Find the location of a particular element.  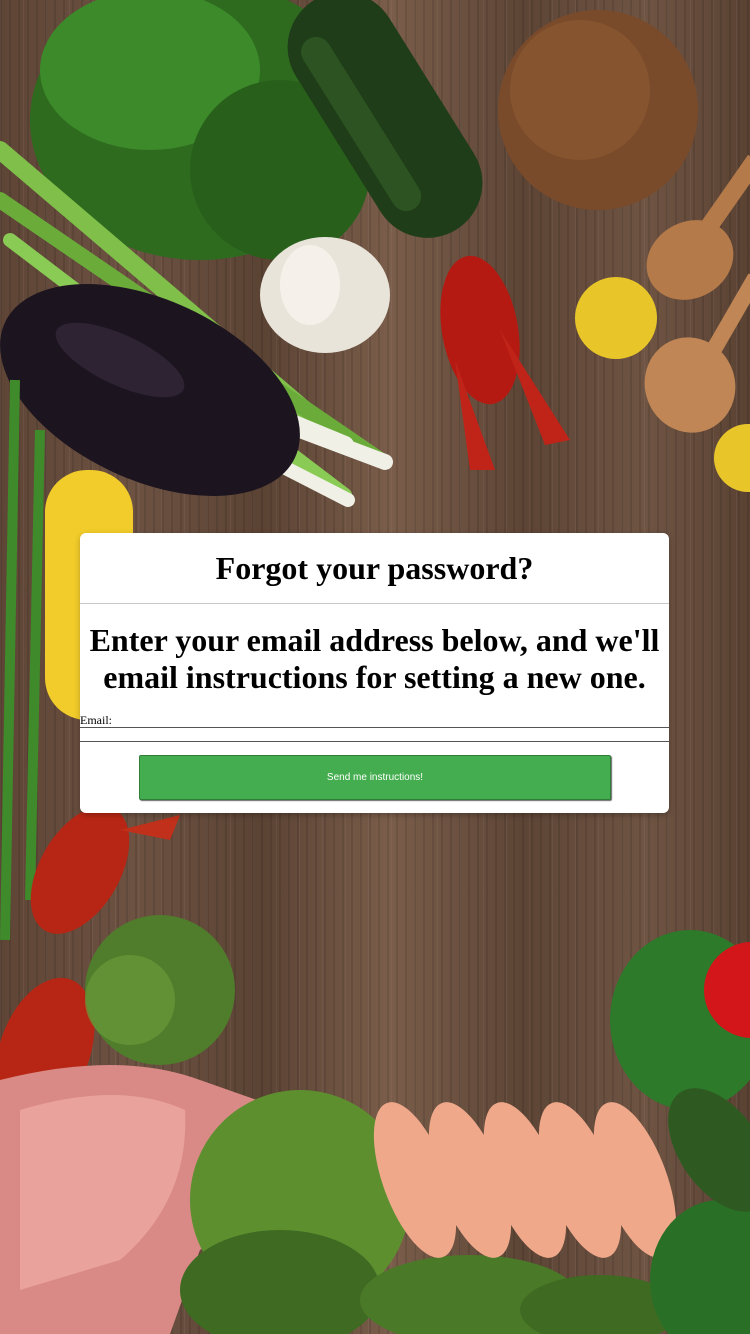

shrimp-image is located at coordinates (525, 1180).